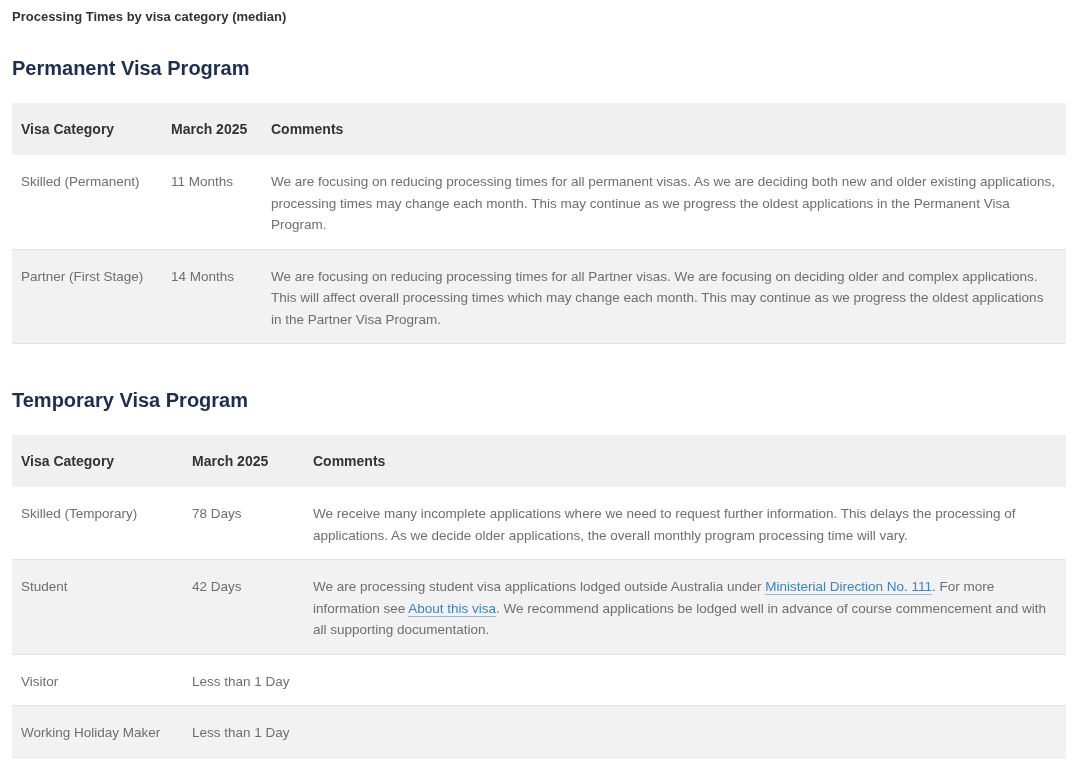  I want to click on table-cell: Student, so click(97, 606).